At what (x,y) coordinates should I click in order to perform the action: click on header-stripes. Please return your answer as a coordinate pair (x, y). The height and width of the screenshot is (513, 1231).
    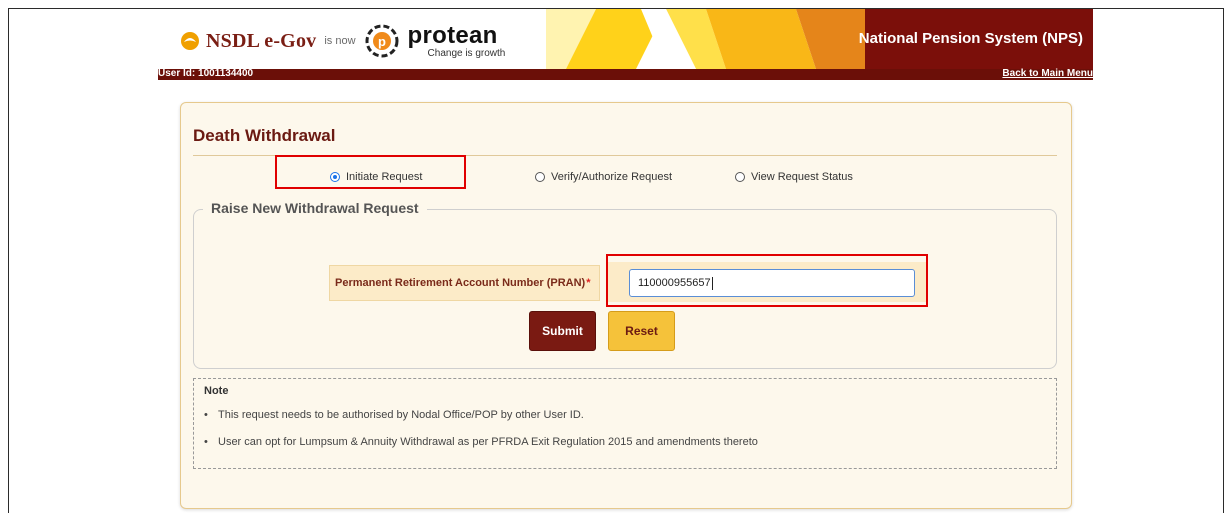
    Looking at the image, I should click on (706, 39).